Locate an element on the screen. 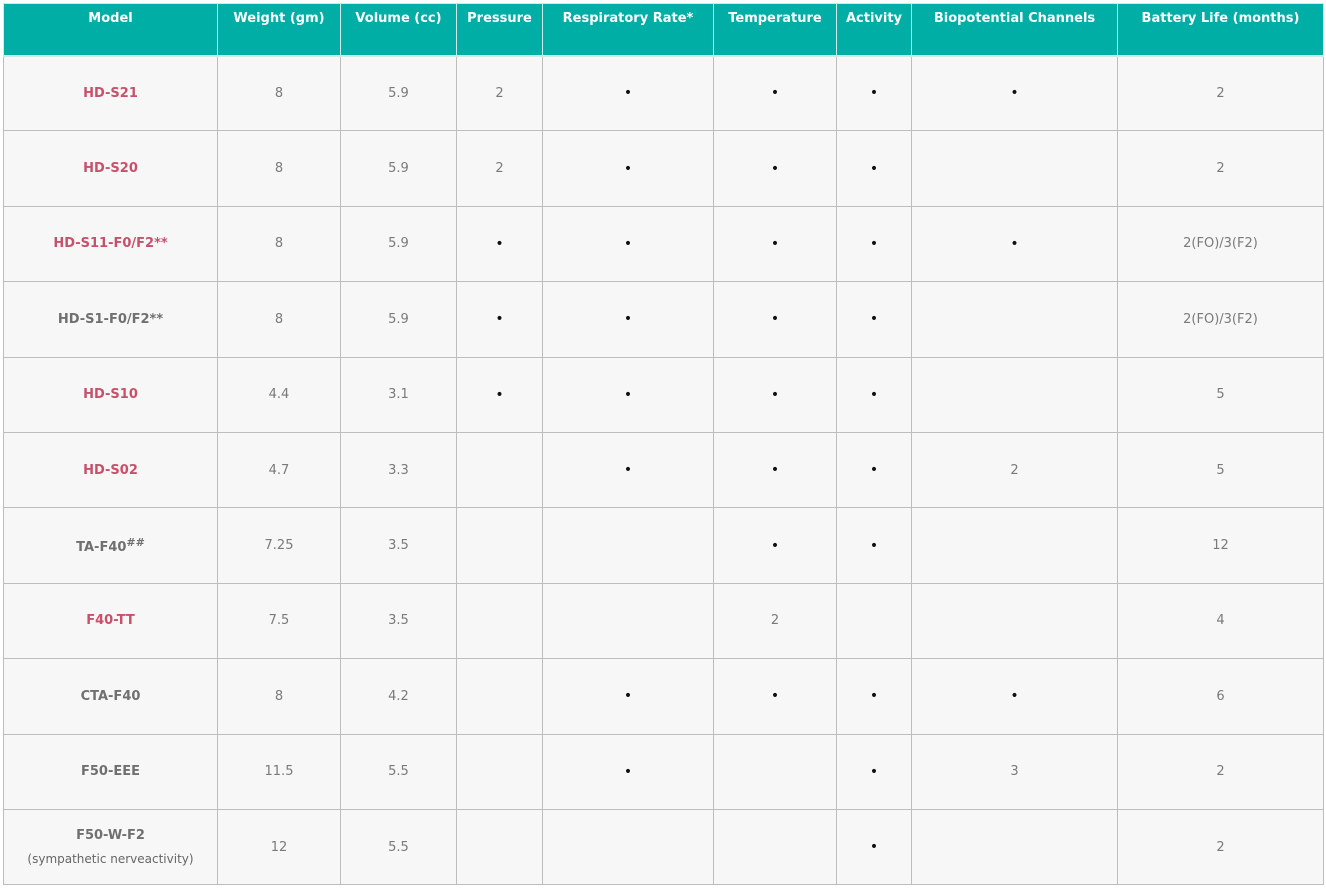 Image resolution: width=1326 pixels, height=888 pixels. column-header-respiratory-rate: Respiratory Rate* is located at coordinates (628, 30).